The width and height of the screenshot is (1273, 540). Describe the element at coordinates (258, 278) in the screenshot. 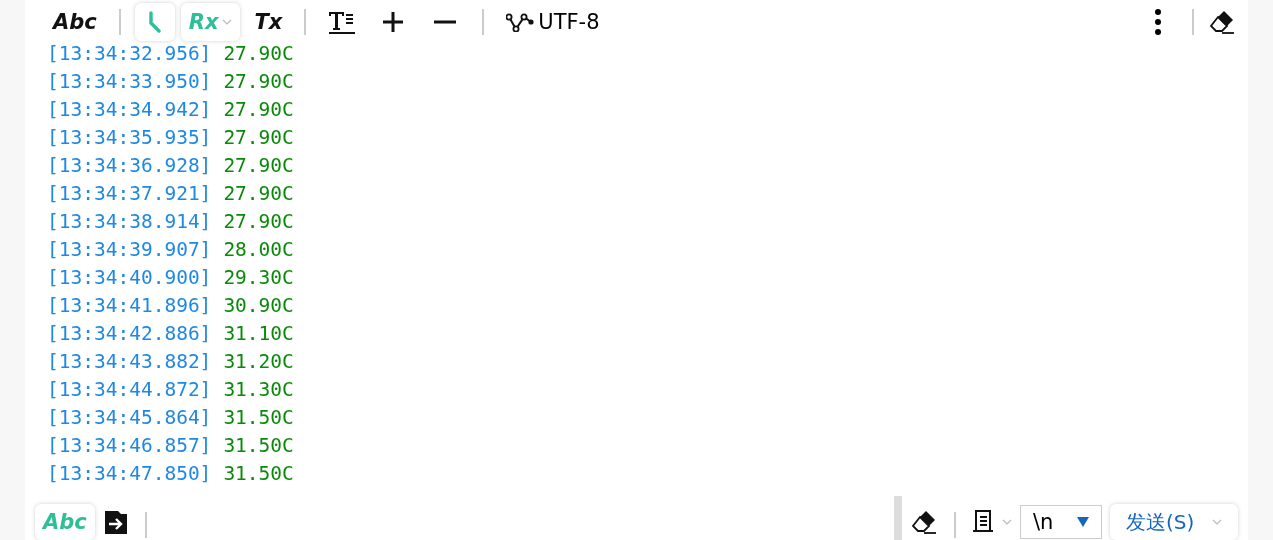

I see `log-value: 29.30C` at that location.